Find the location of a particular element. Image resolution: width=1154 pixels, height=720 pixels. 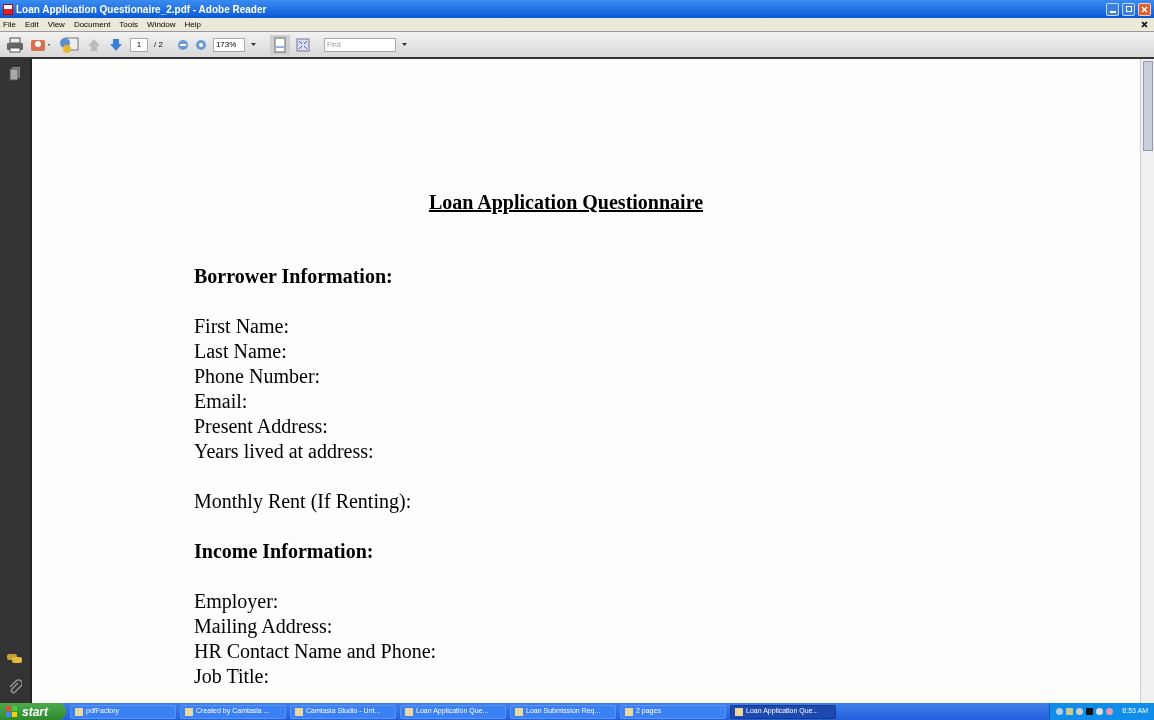

pdf-icon is located at coordinates (8, 9).